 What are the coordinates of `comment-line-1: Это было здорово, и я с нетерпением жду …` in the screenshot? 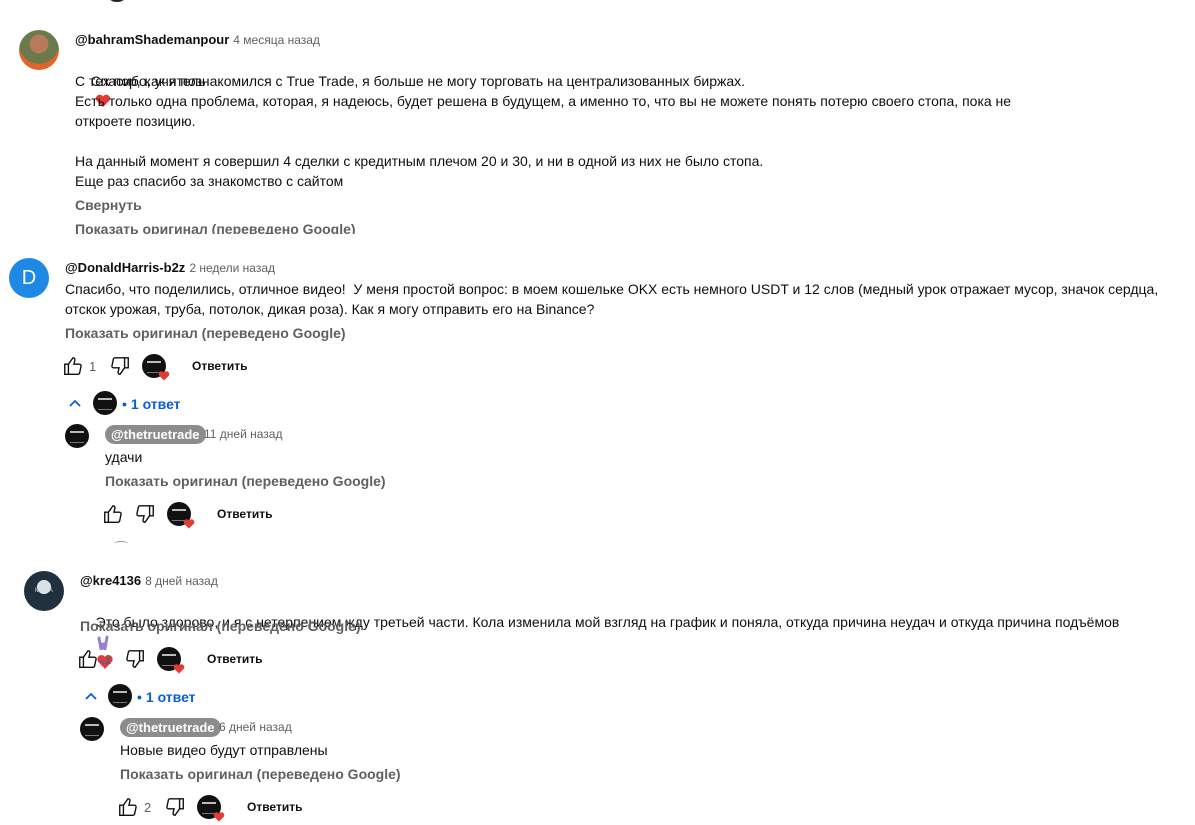 It's located at (599, 642).